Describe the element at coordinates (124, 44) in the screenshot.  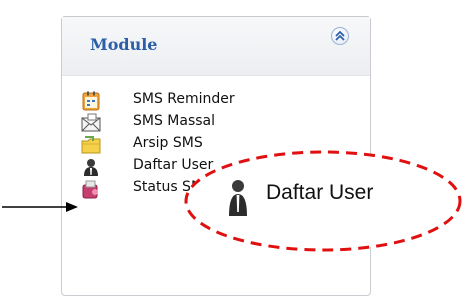
I see `panel-title: Module` at that location.